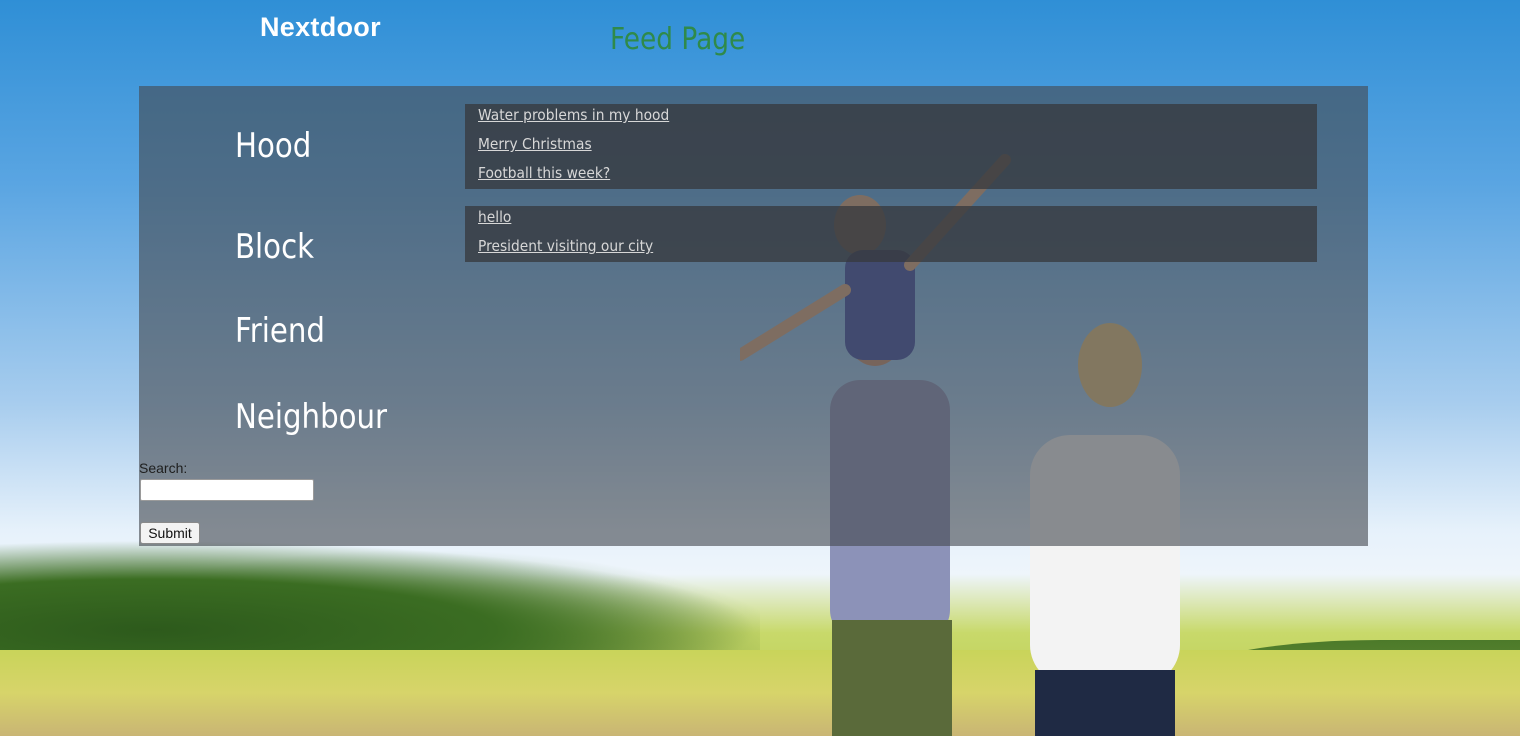  What do you see at coordinates (311, 417) in the screenshot?
I see `nav-neighbour: Neighbour` at bounding box center [311, 417].